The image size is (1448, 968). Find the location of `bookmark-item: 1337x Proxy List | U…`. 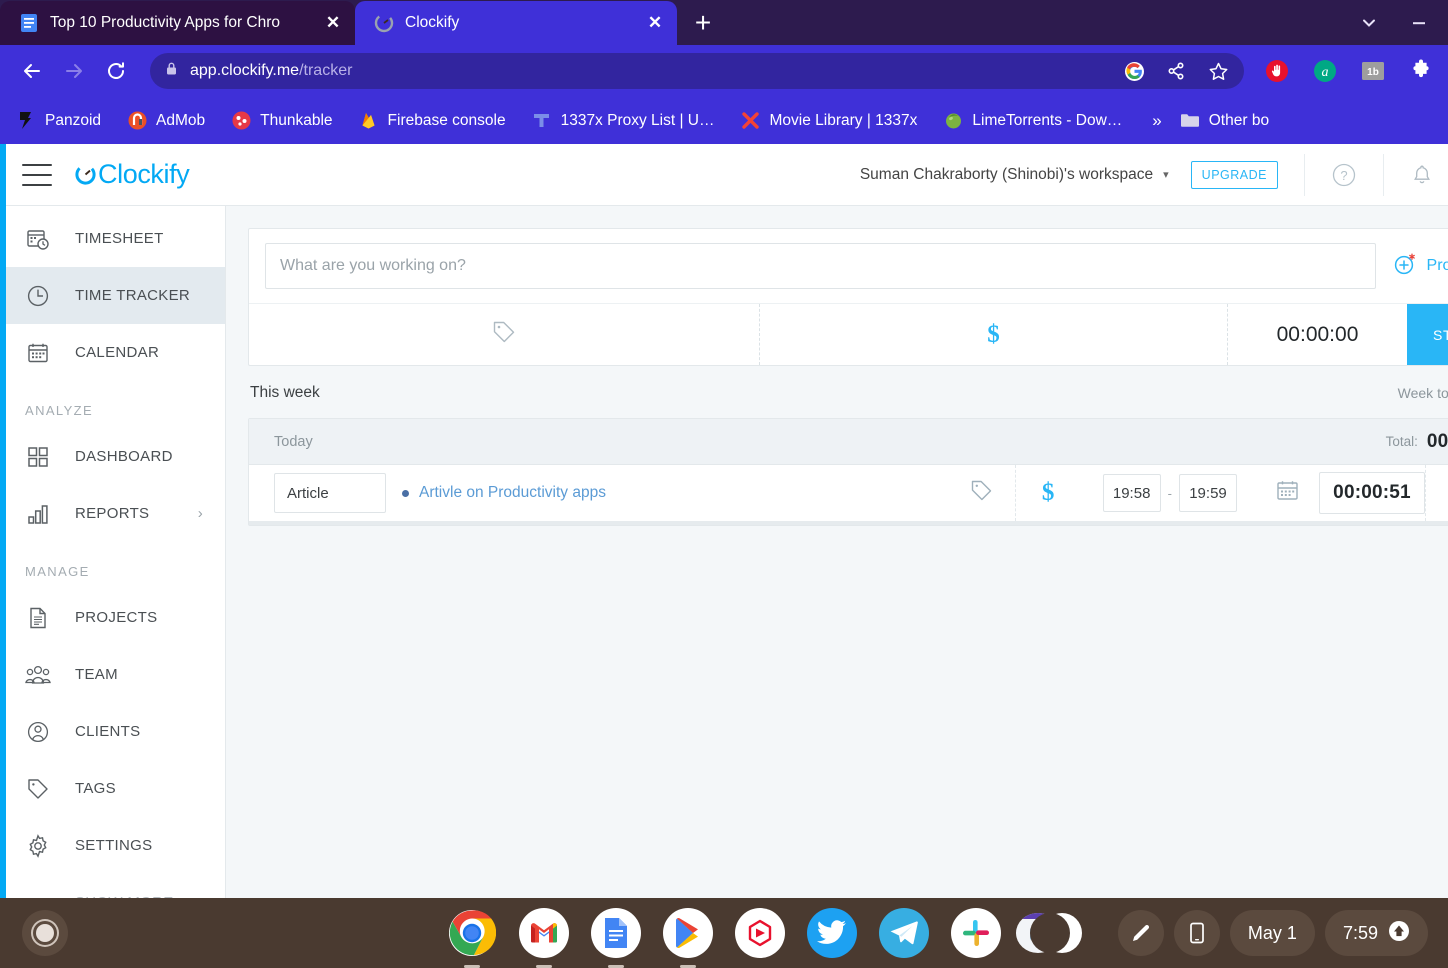

bookmark-item: 1337x Proxy List | U… is located at coordinates (623, 121).